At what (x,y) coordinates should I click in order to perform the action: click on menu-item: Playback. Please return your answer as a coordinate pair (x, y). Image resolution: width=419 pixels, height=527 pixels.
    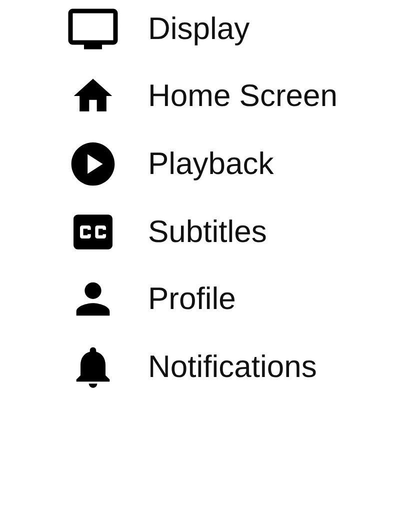
    Looking at the image, I should click on (211, 164).